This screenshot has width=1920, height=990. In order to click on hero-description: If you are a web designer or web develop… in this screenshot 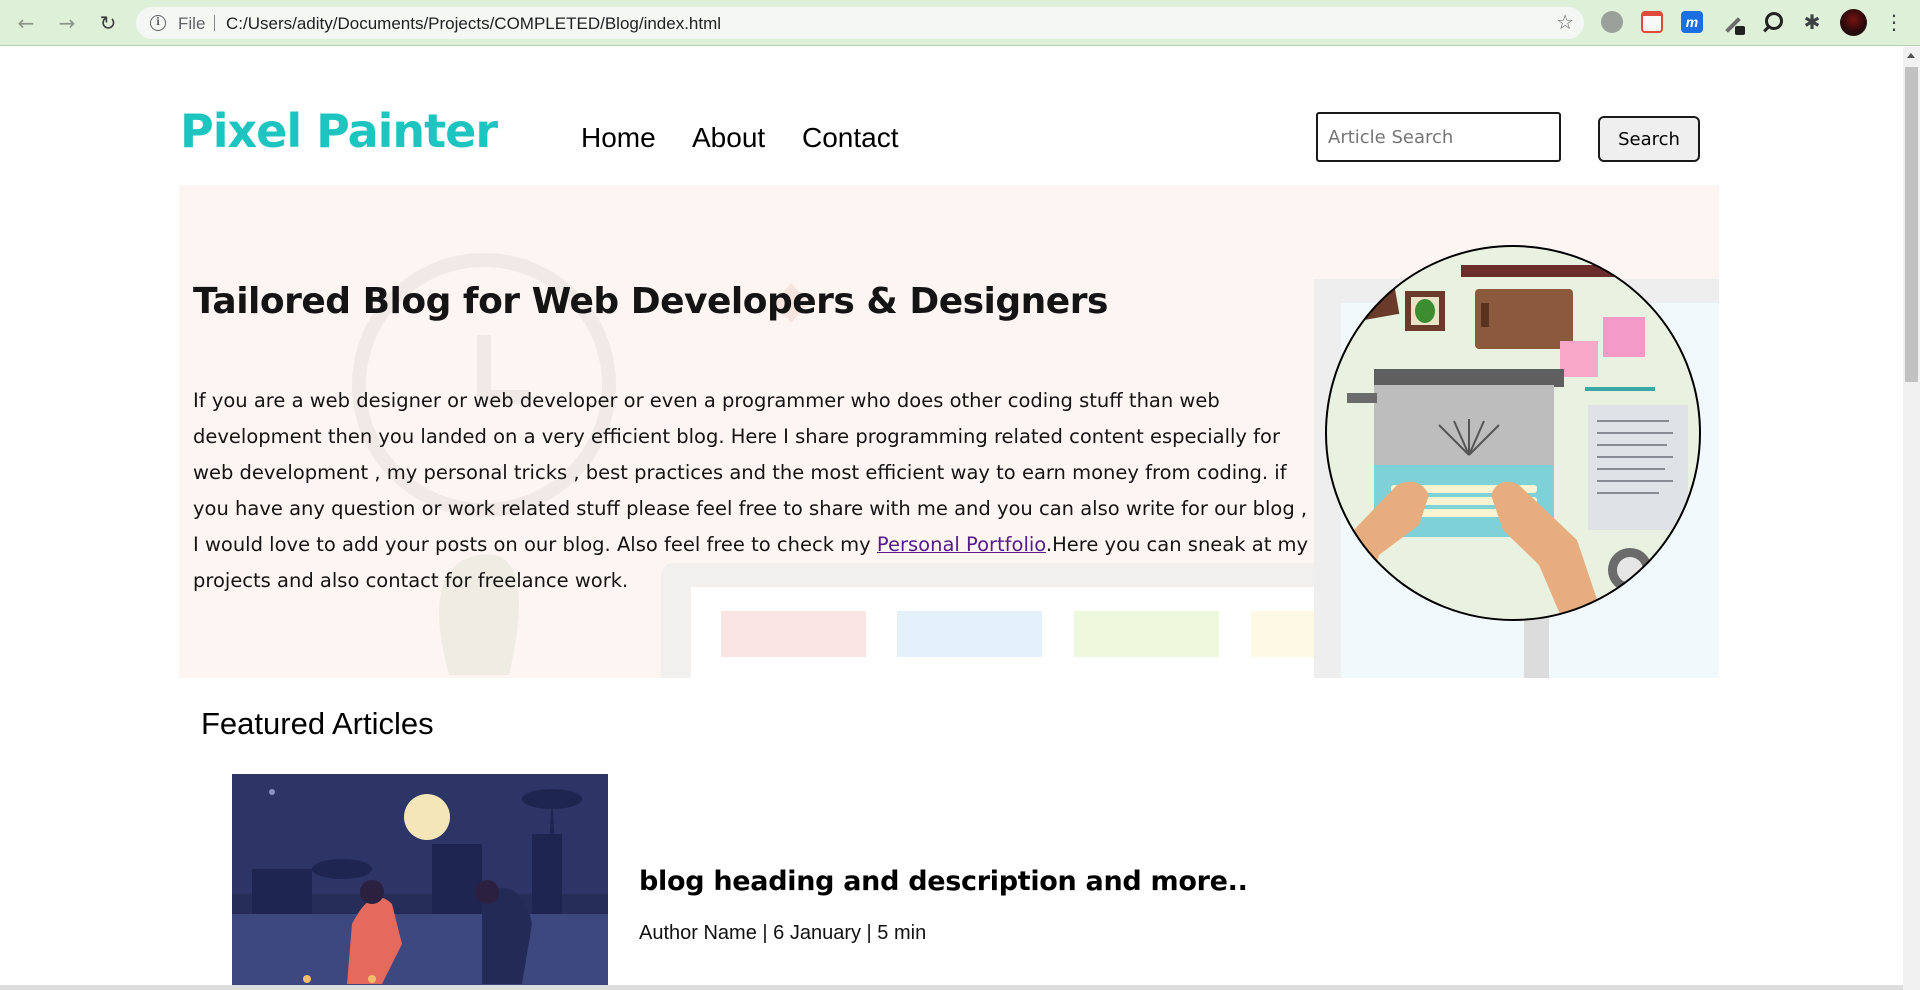, I will do `click(753, 491)`.